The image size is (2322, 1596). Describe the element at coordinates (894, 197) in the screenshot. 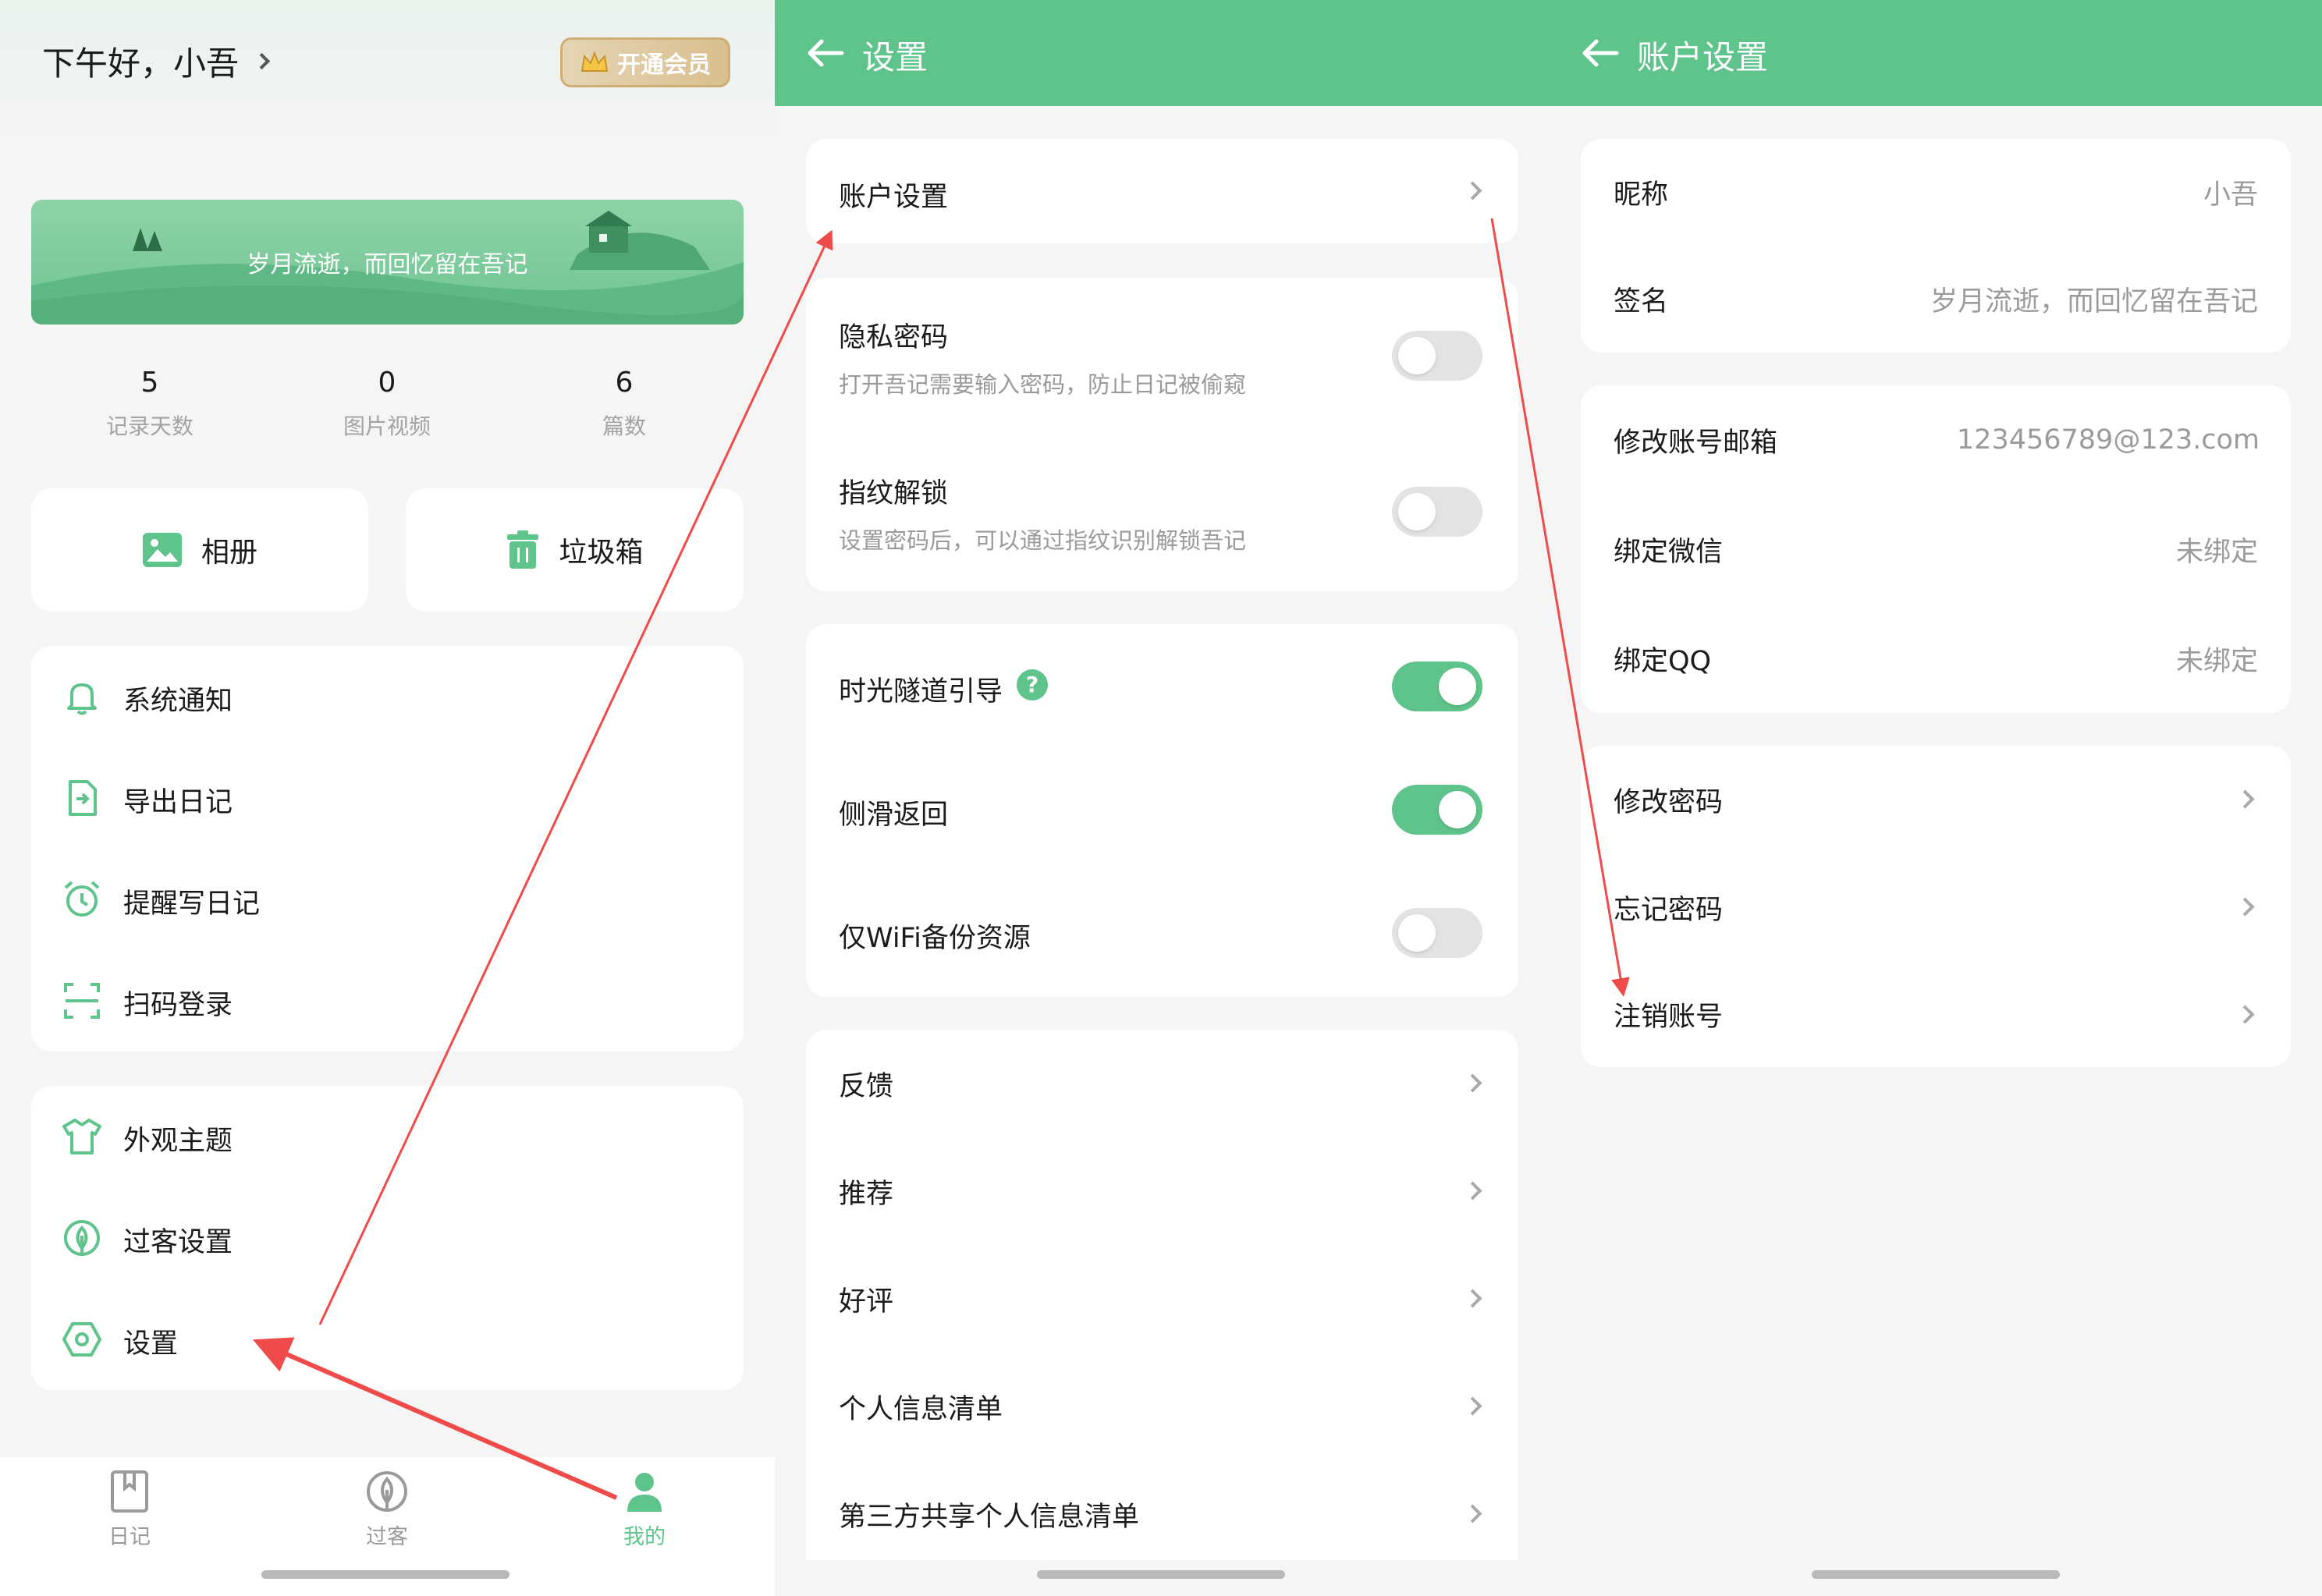

I see `account-settings-label: 账户设置` at that location.